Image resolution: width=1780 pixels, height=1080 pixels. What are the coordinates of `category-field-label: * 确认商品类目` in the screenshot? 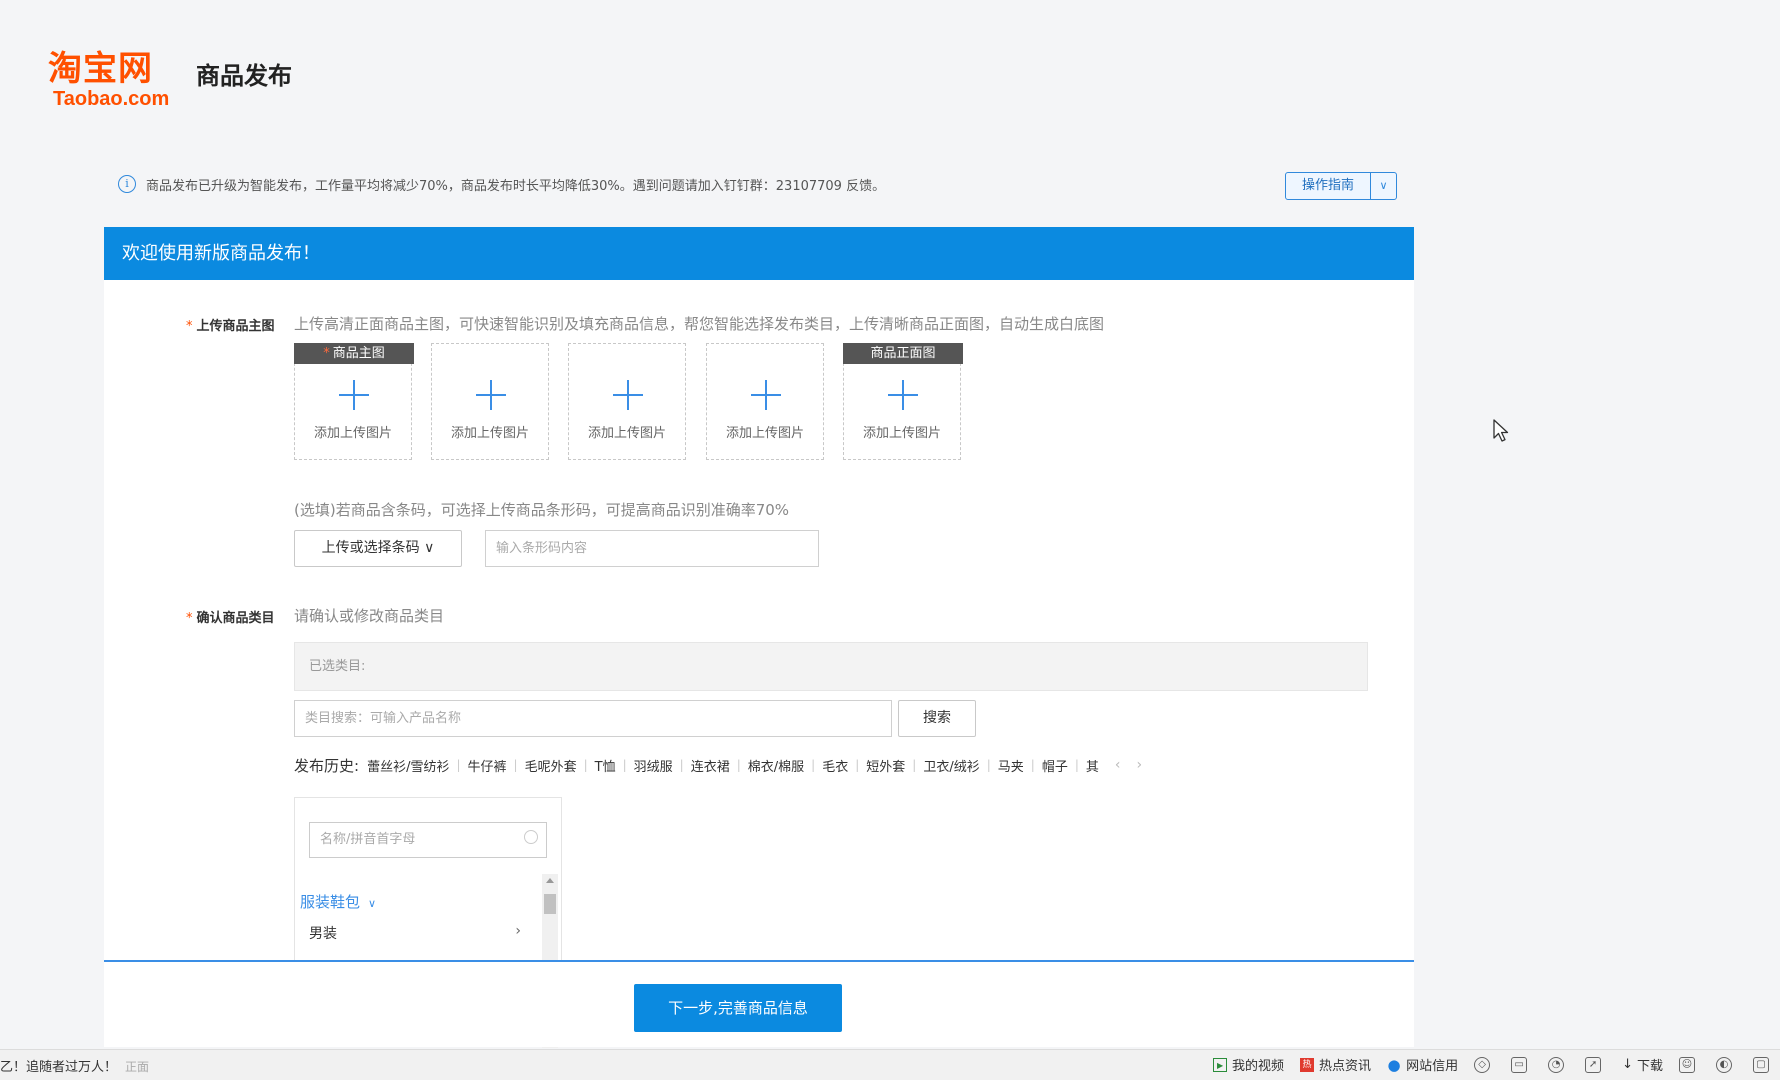 It's located at (230, 616).